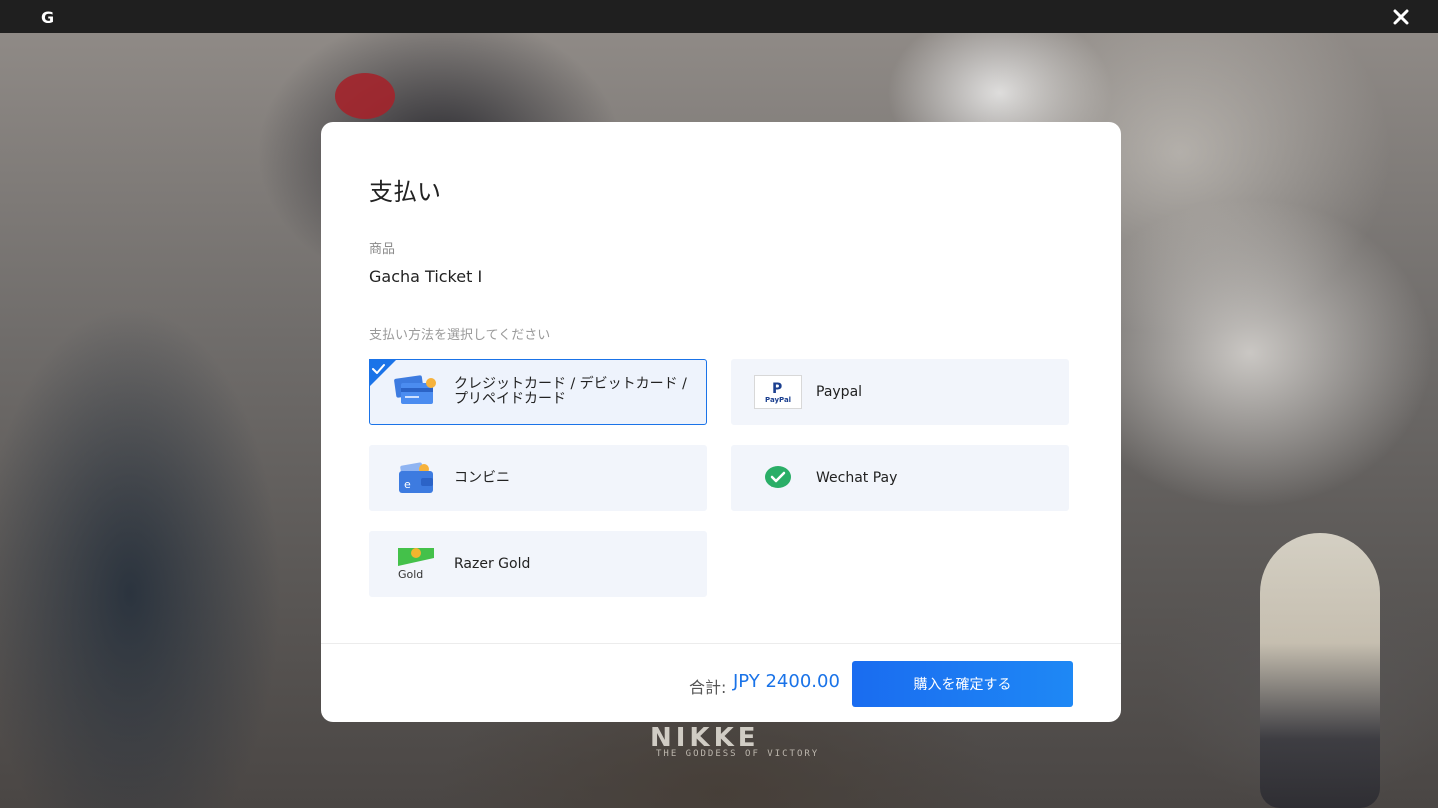 The width and height of the screenshot is (1438, 808). What do you see at coordinates (460, 335) in the screenshot?
I see `payment-methods-label: 支払い方法を選択してください` at bounding box center [460, 335].